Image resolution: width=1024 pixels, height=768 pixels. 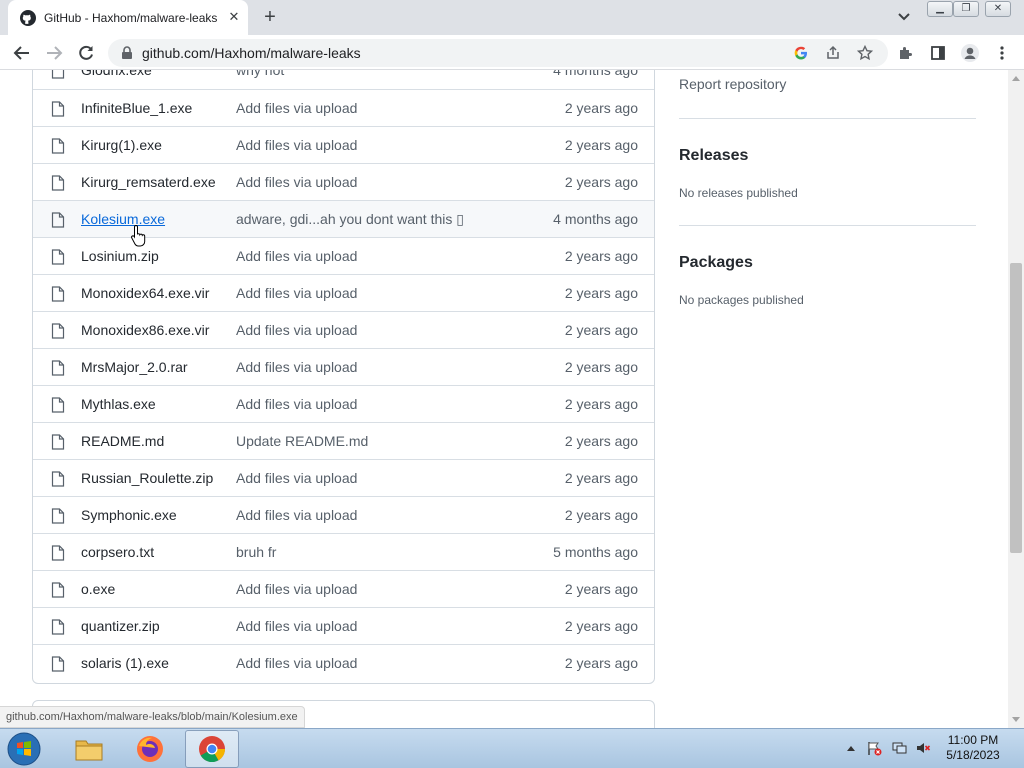 What do you see at coordinates (118, 404) in the screenshot?
I see `file-name-link: Mythlas.exe` at bounding box center [118, 404].